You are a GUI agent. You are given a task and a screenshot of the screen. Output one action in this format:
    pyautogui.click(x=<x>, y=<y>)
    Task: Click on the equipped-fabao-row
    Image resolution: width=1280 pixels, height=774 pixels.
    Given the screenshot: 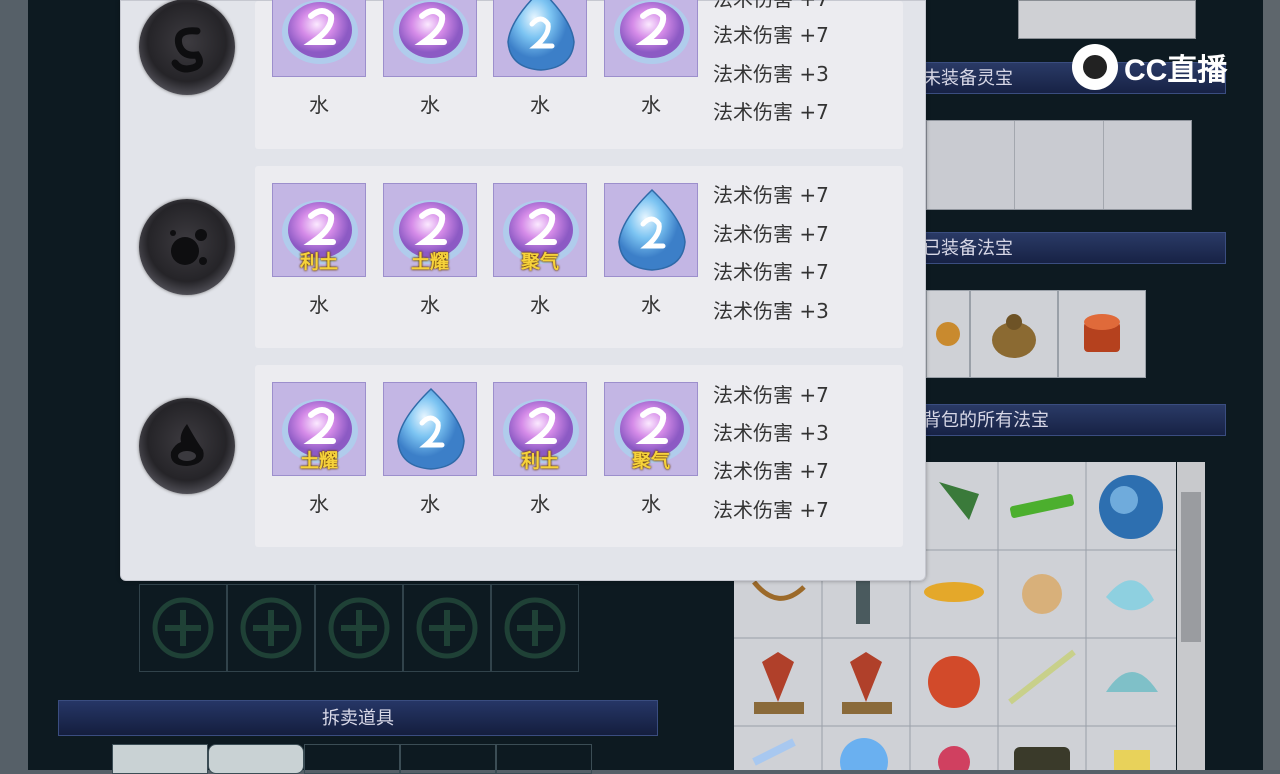 What is the action you would take?
    pyautogui.click(x=1036, y=334)
    